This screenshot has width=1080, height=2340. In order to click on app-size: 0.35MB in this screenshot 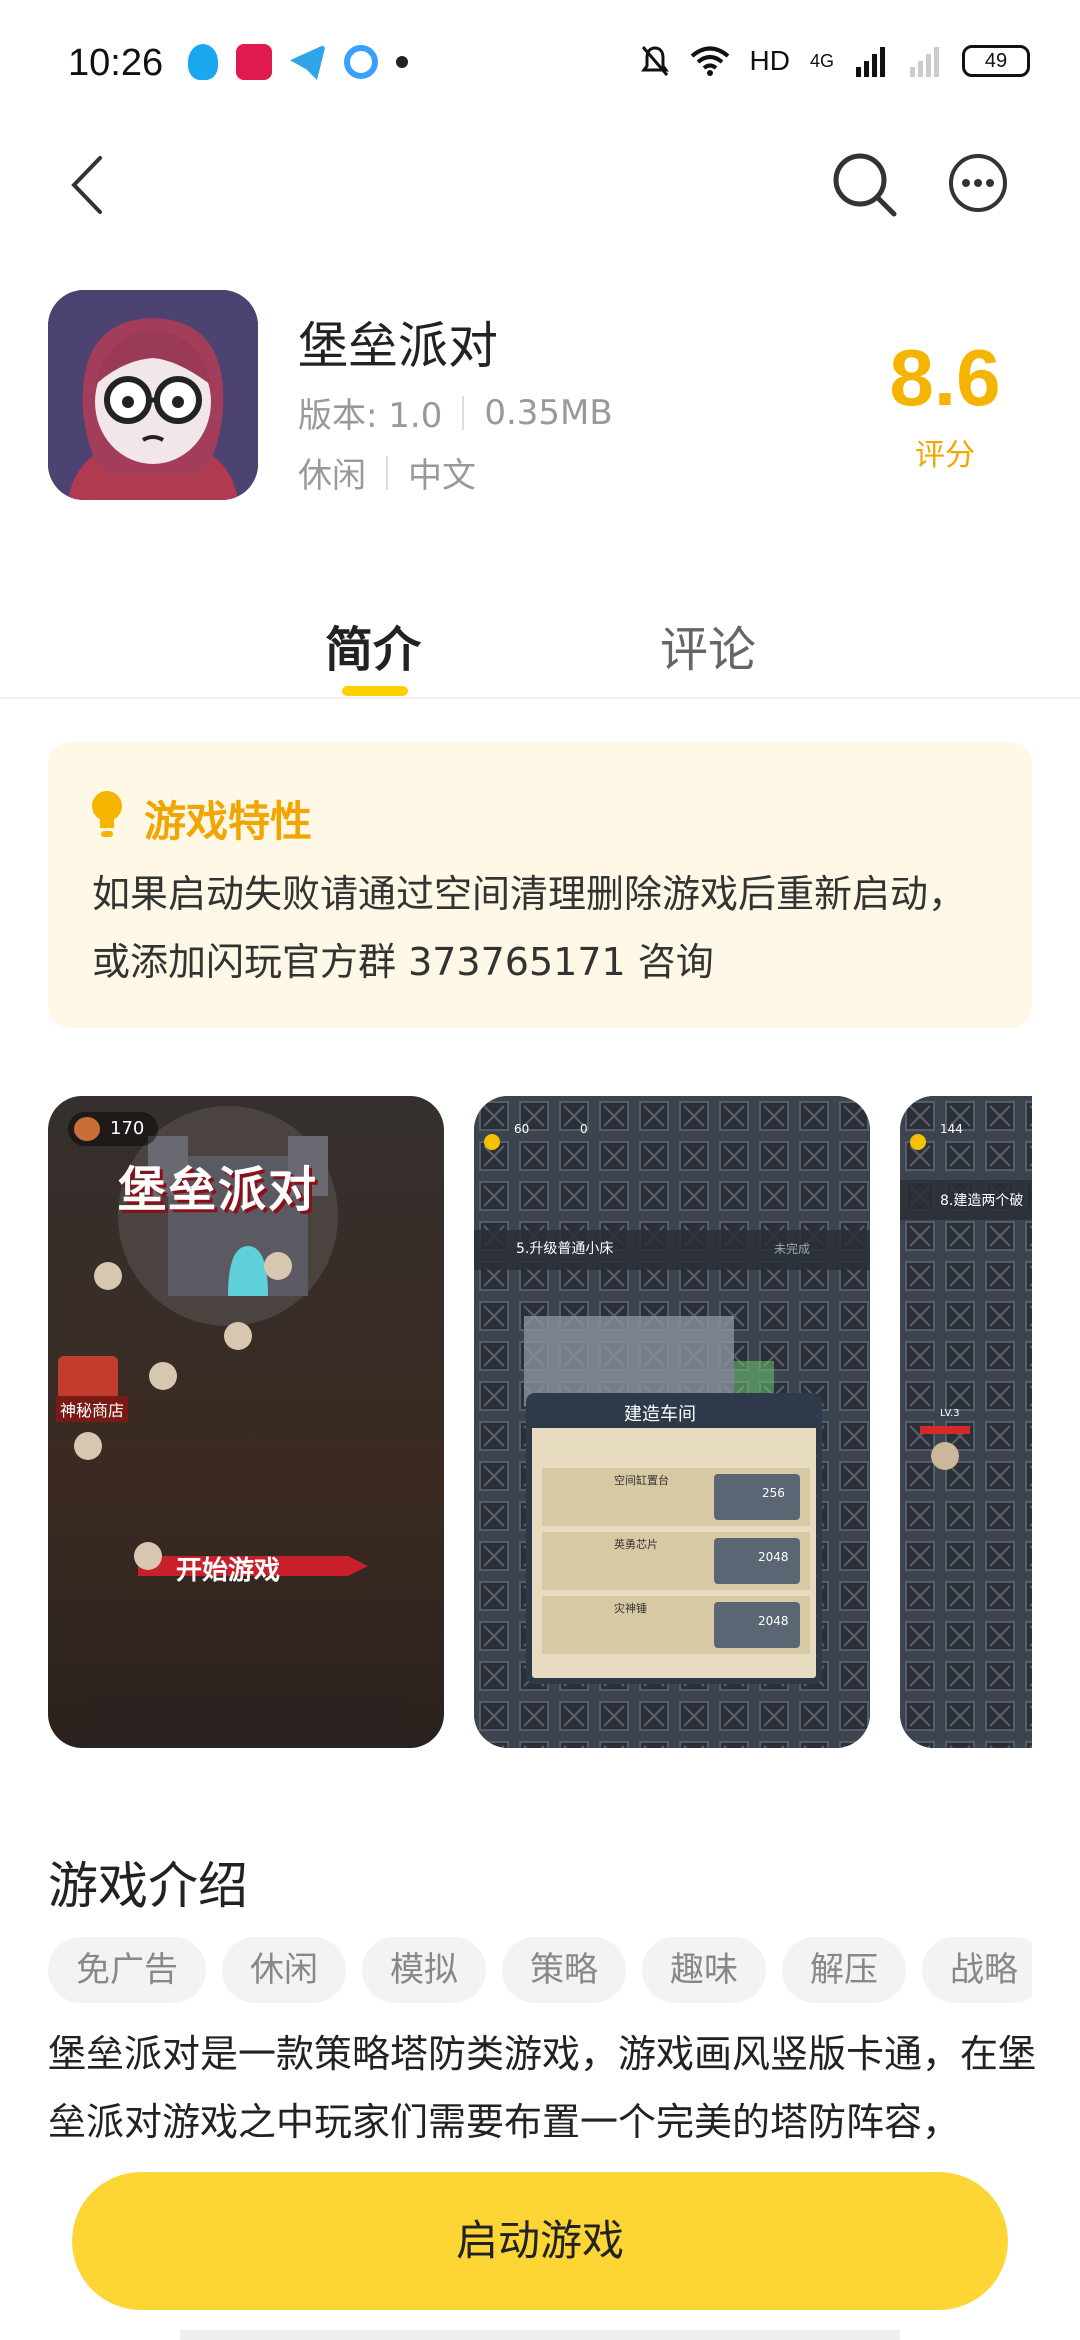, I will do `click(548, 412)`.